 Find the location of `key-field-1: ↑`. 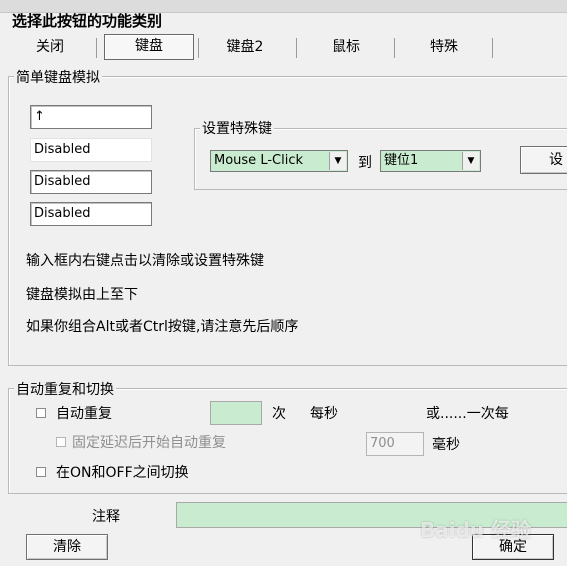

key-field-1: ↑ is located at coordinates (91, 117).